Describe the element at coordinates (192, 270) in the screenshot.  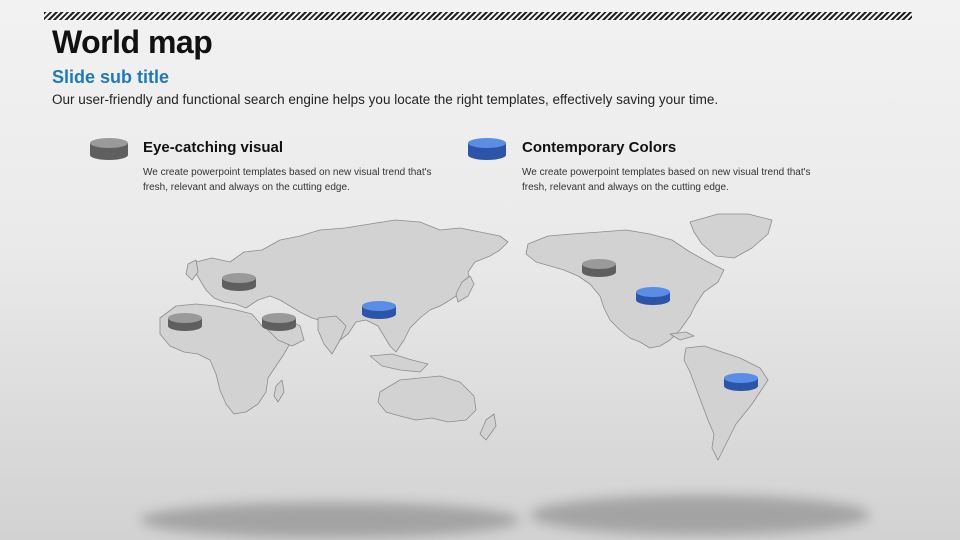
I see `uk-island` at that location.